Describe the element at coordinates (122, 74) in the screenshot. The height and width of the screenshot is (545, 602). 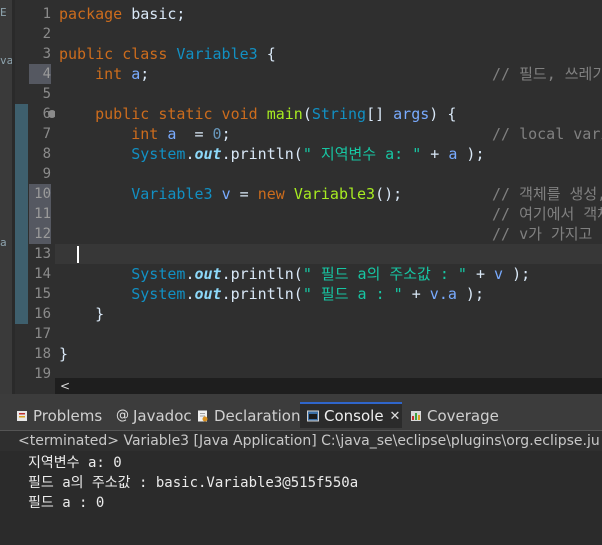
I see `code-line-4: int a;` at that location.